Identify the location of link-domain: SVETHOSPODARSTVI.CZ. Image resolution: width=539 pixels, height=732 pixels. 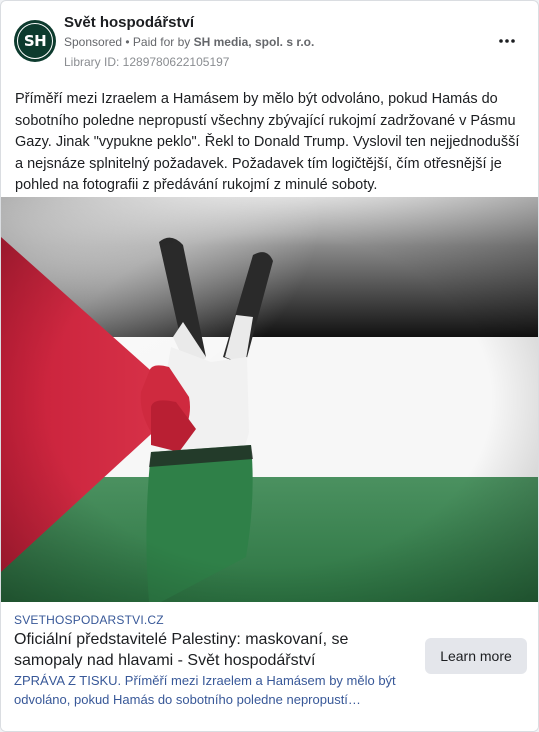
(89, 620).